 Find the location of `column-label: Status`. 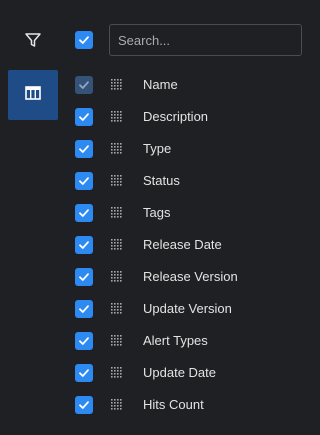

column-label: Status is located at coordinates (161, 180).